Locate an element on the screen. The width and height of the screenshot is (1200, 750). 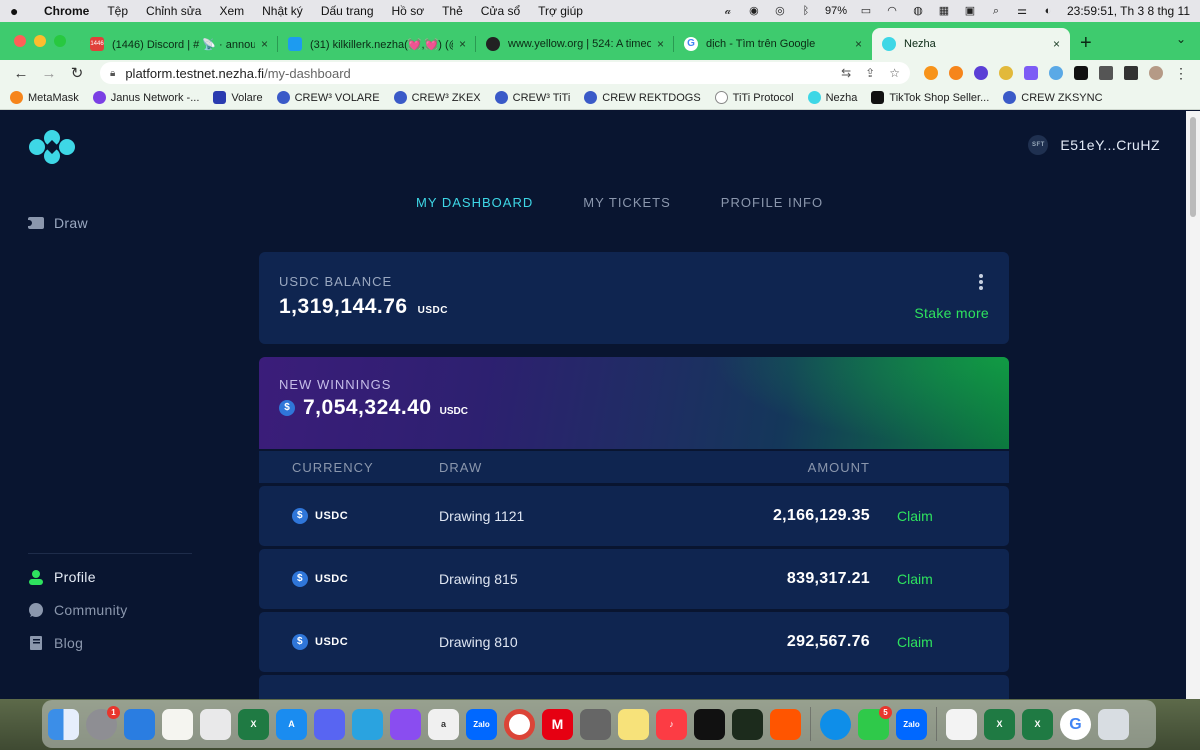
tab-my-tickets: MY TICKETS is located at coordinates (627, 202).